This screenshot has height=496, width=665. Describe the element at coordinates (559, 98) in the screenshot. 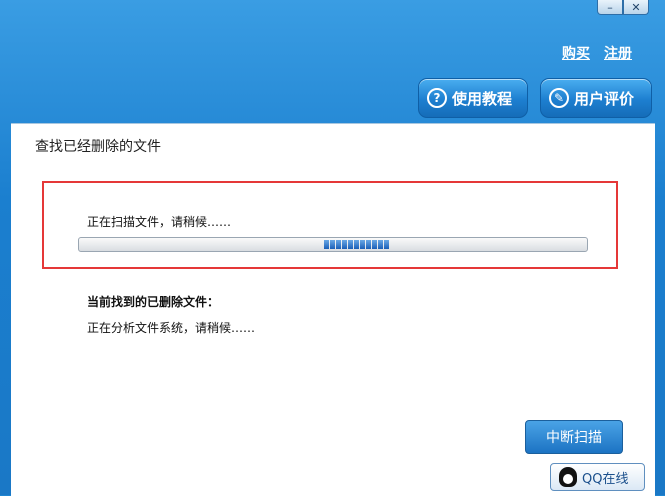

I see `review-icon: ✎` at that location.